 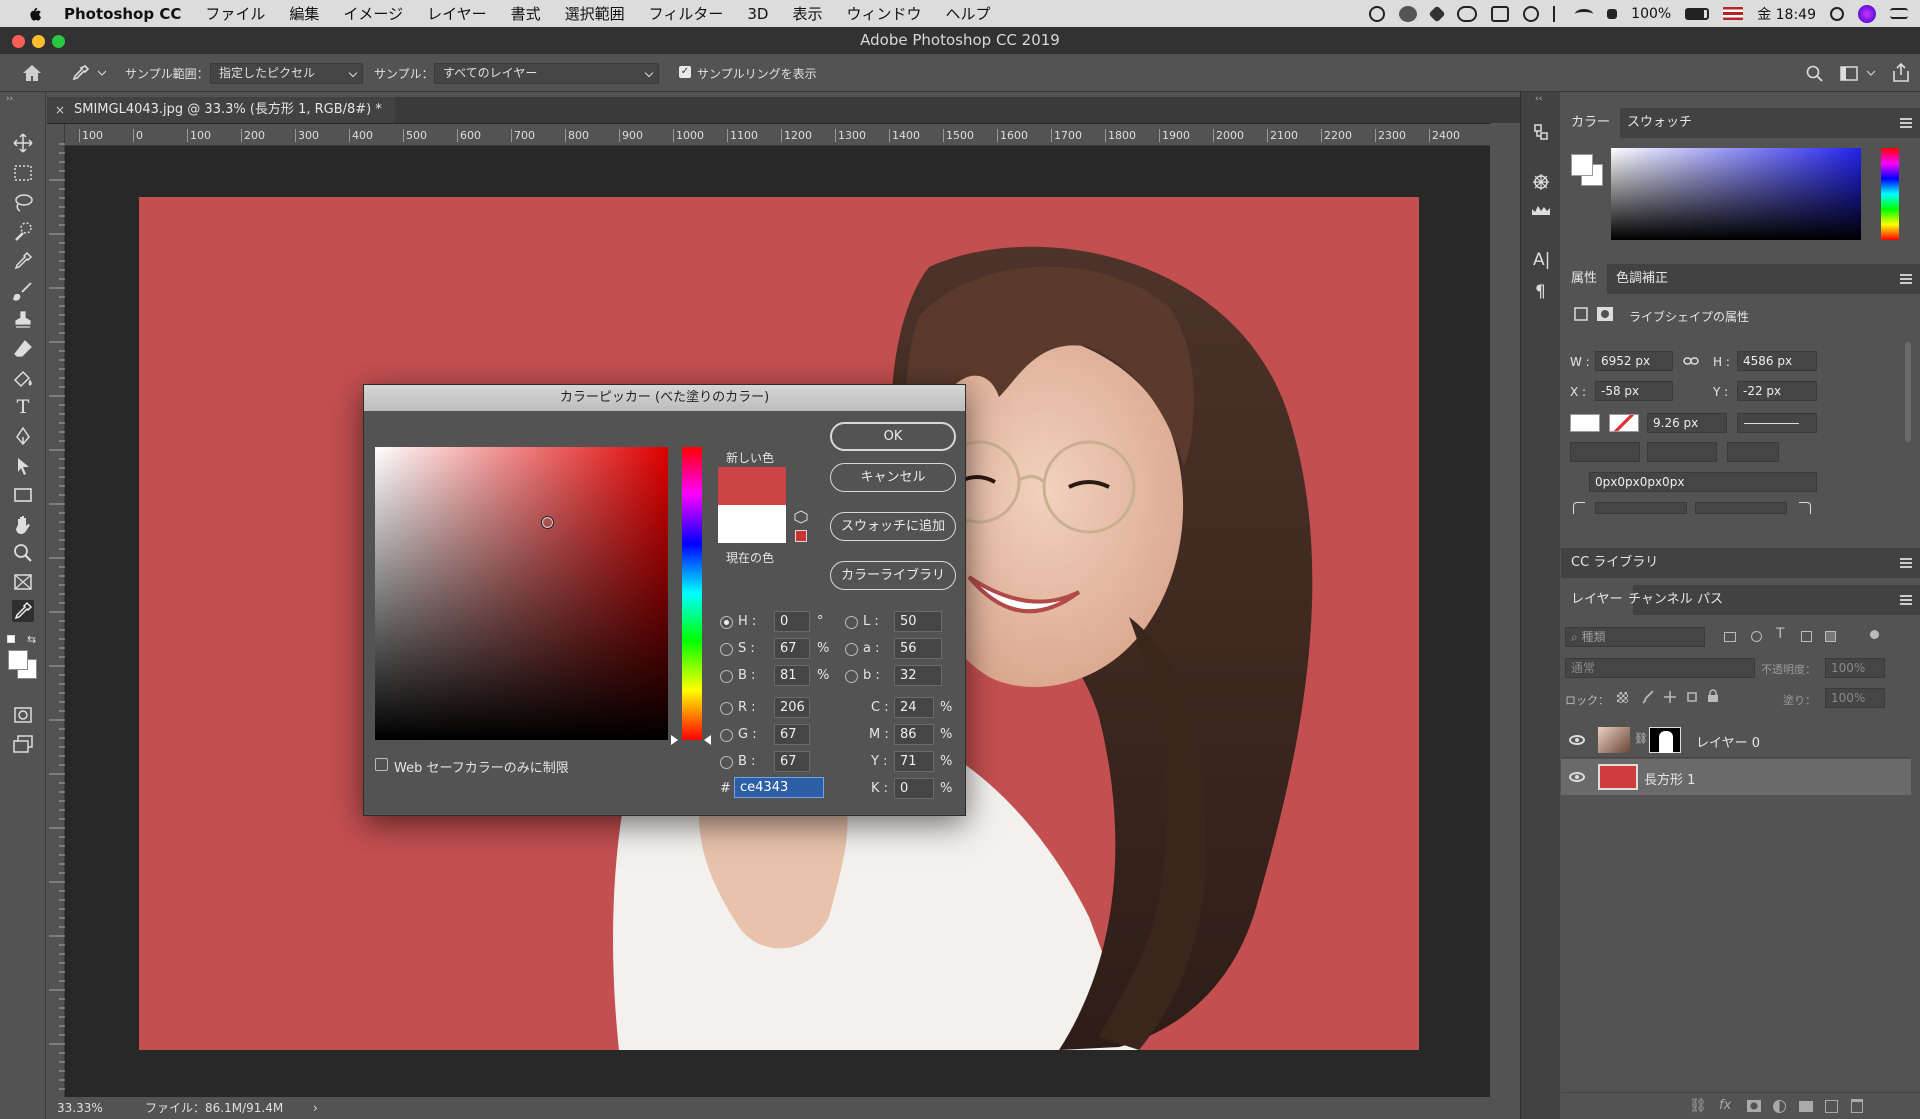 I want to click on tab-swatches: スウォッチ, so click(x=1659, y=123).